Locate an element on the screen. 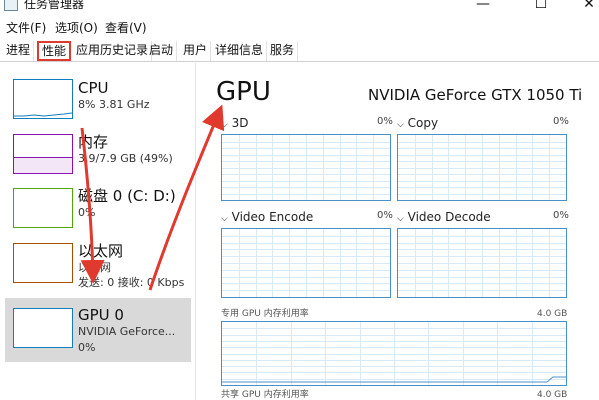  resource-item-disk: 磁盘 0 (C: D:) 0% is located at coordinates (98, 216).